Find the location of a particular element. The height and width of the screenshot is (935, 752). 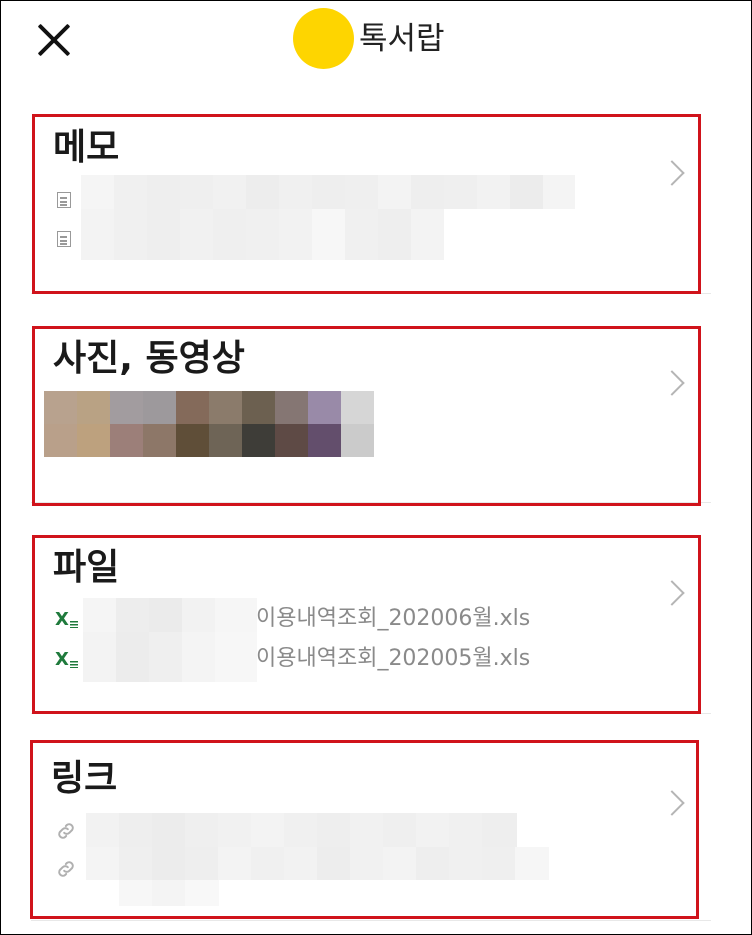

media-section-title: 사진, 동영상 is located at coordinates (149, 358).